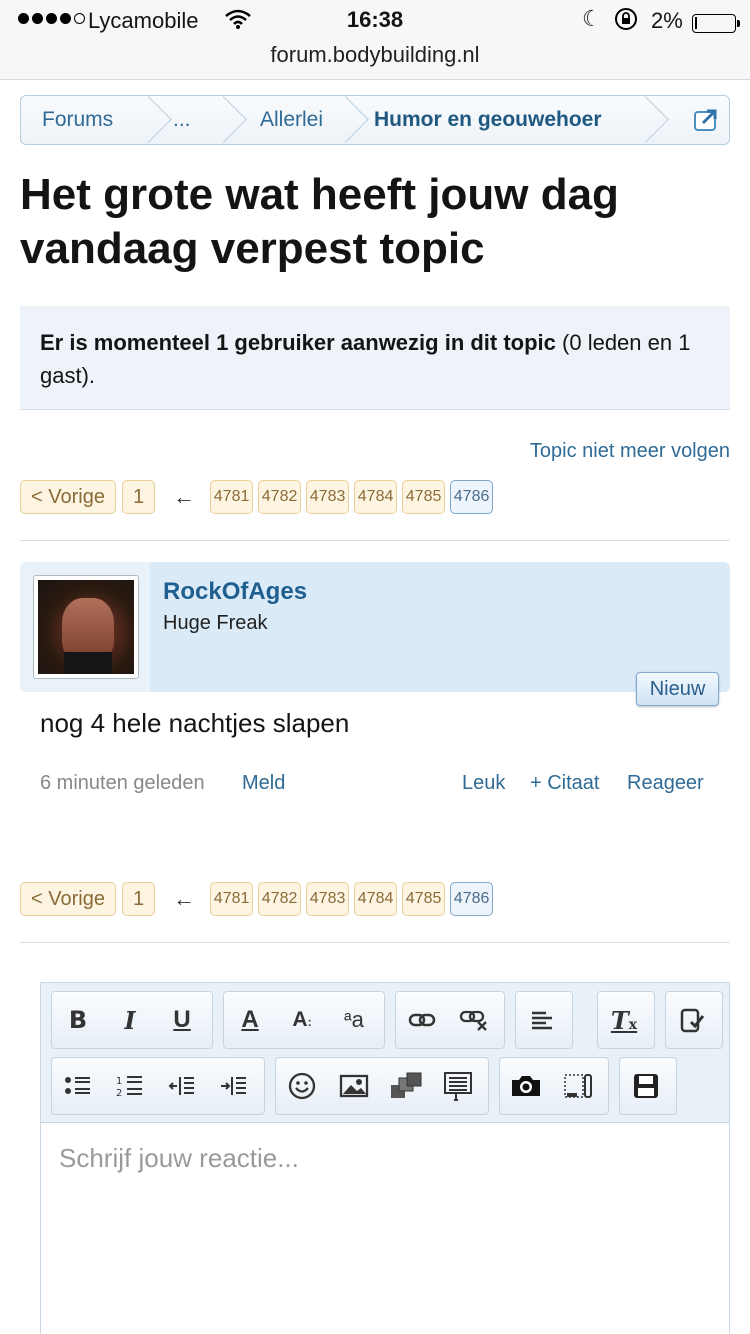  Describe the element at coordinates (263, 783) in the screenshot. I see `report-link: Meld` at that location.